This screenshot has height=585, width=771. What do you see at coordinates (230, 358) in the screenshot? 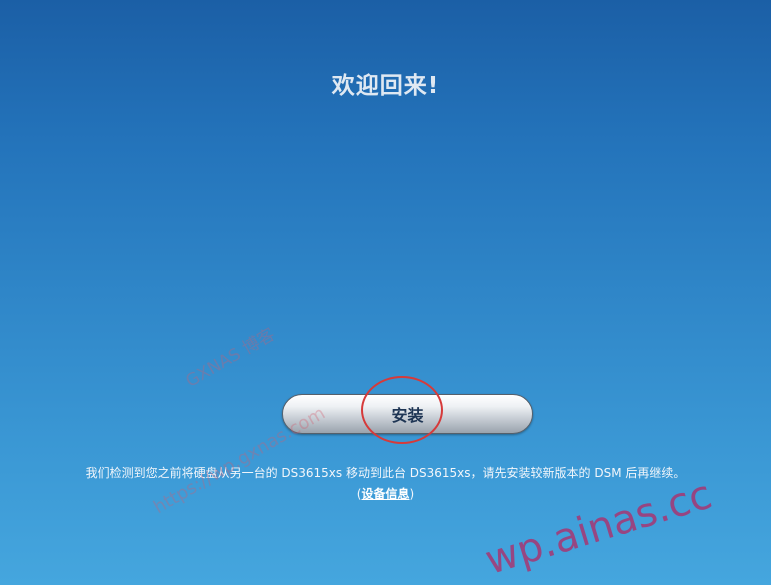
I see `watermark-blog: GXNAS 博客` at bounding box center [230, 358].